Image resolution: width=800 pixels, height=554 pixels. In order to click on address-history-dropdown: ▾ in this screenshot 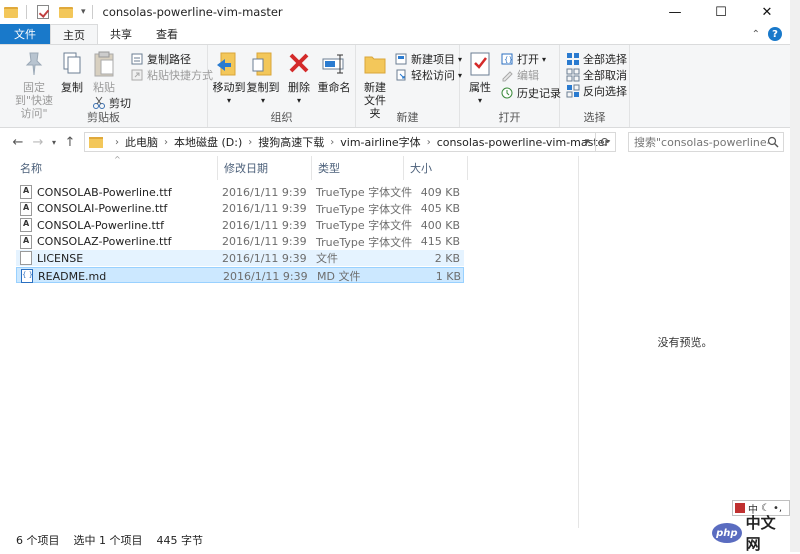, I will do `click(587, 142)`.